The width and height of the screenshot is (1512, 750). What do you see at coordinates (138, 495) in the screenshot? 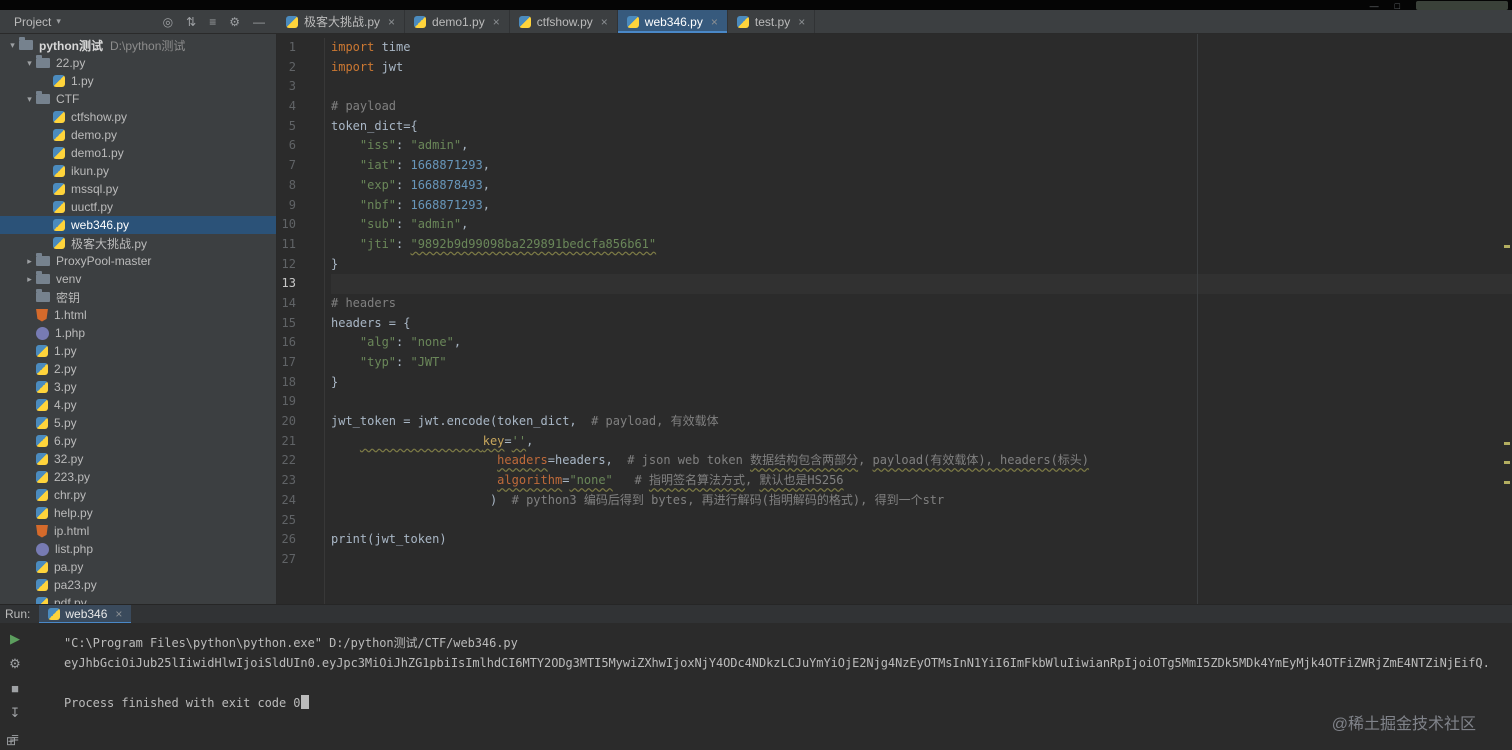
I see `tree-item: chr.py` at bounding box center [138, 495].